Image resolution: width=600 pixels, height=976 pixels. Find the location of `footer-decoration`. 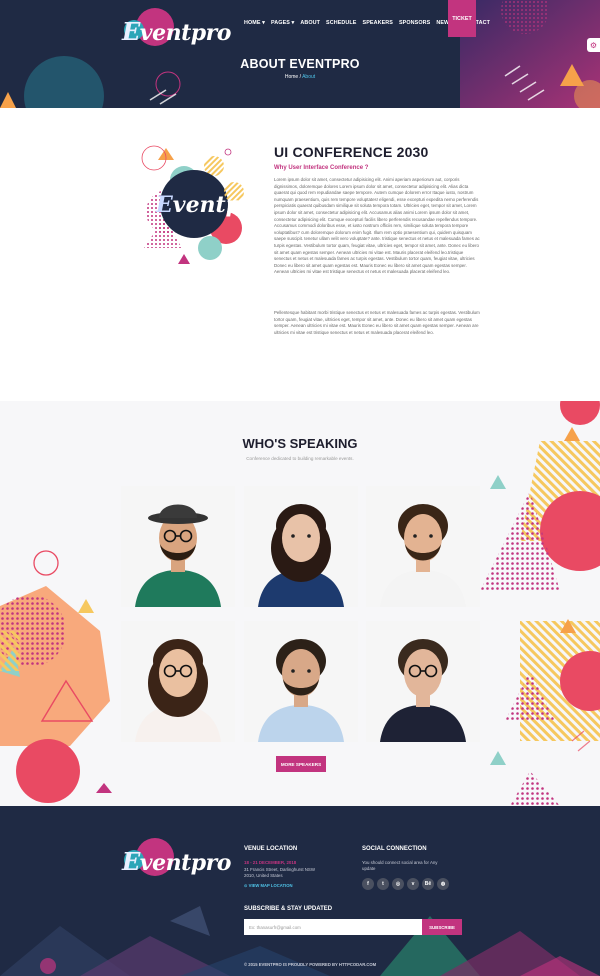

footer-decoration is located at coordinates (300, 941).